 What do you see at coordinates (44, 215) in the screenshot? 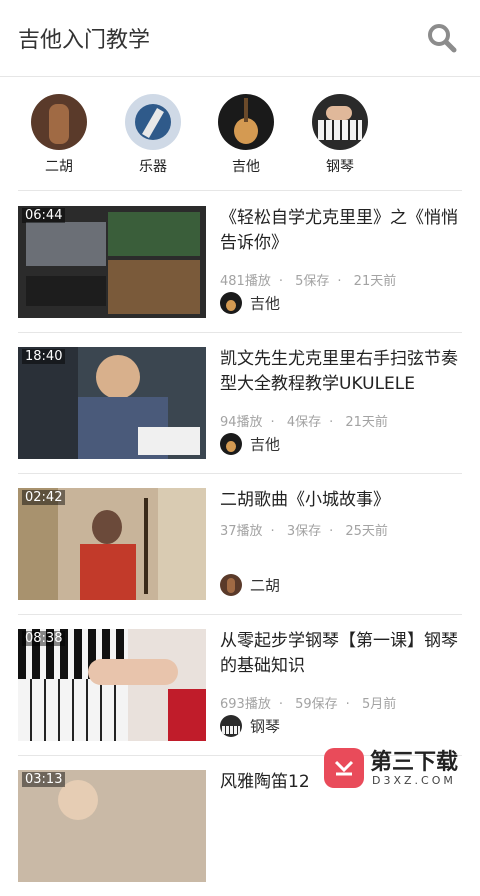
I see `video-duration: 06:44` at bounding box center [44, 215].